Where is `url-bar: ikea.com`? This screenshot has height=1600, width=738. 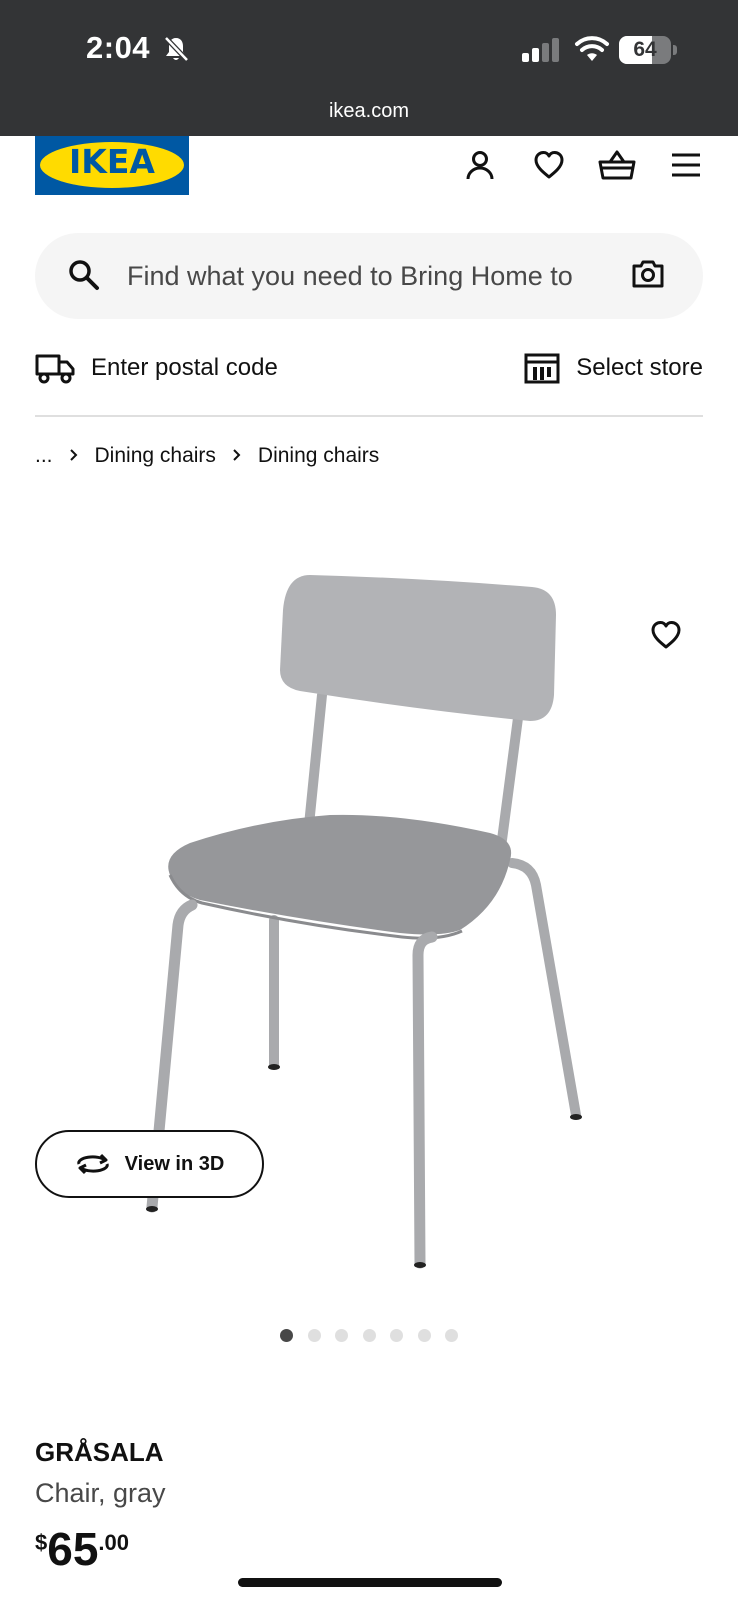
url-bar: ikea.com is located at coordinates (369, 111).